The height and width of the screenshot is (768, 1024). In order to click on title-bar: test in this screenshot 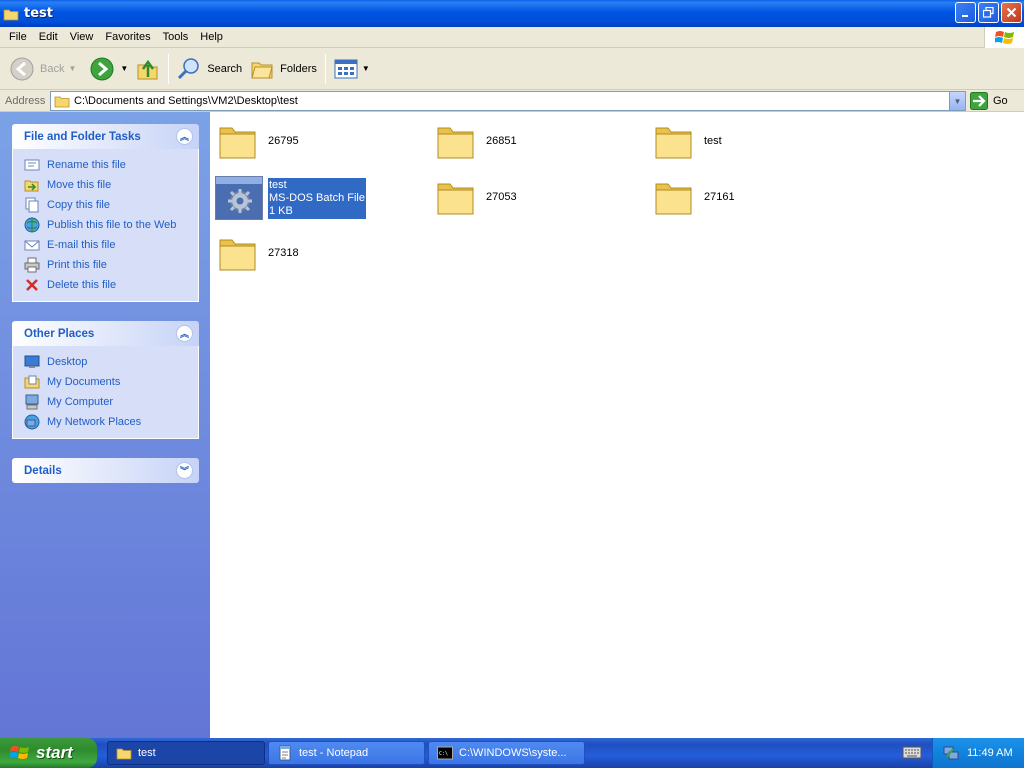, I will do `click(512, 13)`.